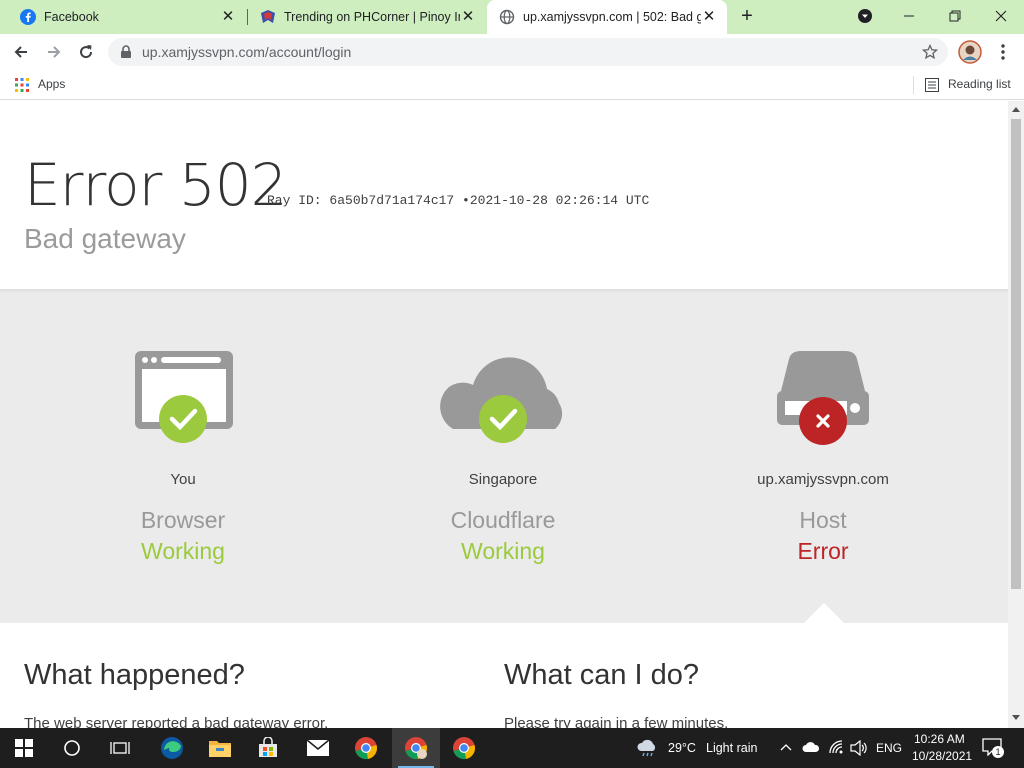  What do you see at coordinates (28, 17) in the screenshot?
I see `facebook-icon` at bounding box center [28, 17].